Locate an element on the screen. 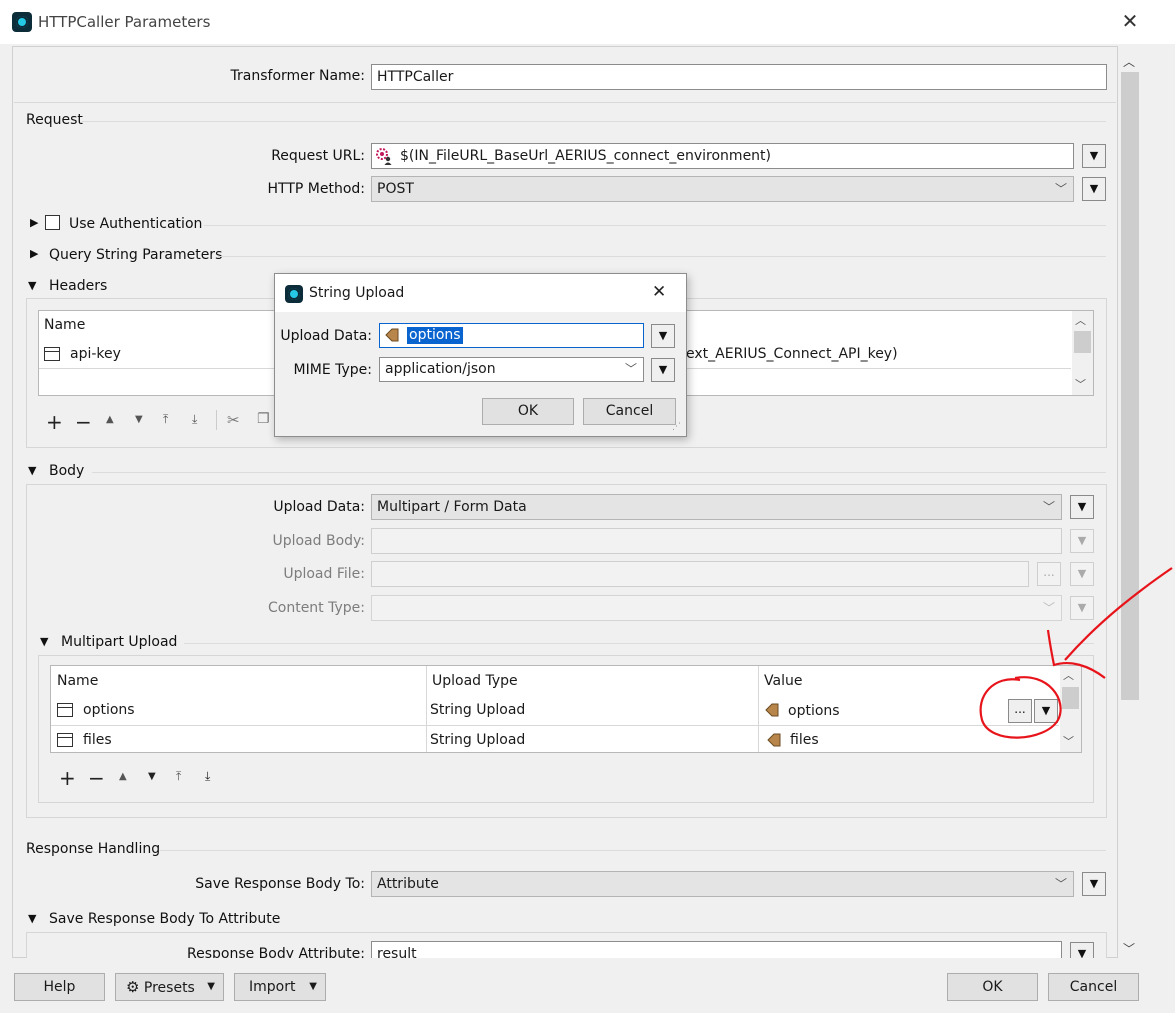 The height and width of the screenshot is (1013, 1175). clip-area: Response Body Attribute: result ▼ is located at coordinates (565, 949).